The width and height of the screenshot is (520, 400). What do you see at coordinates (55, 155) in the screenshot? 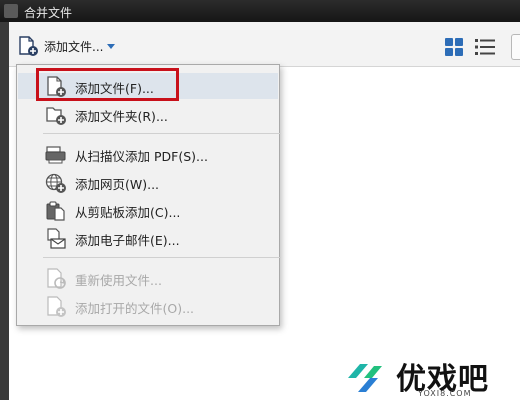
I see `scanner-icon` at bounding box center [55, 155].